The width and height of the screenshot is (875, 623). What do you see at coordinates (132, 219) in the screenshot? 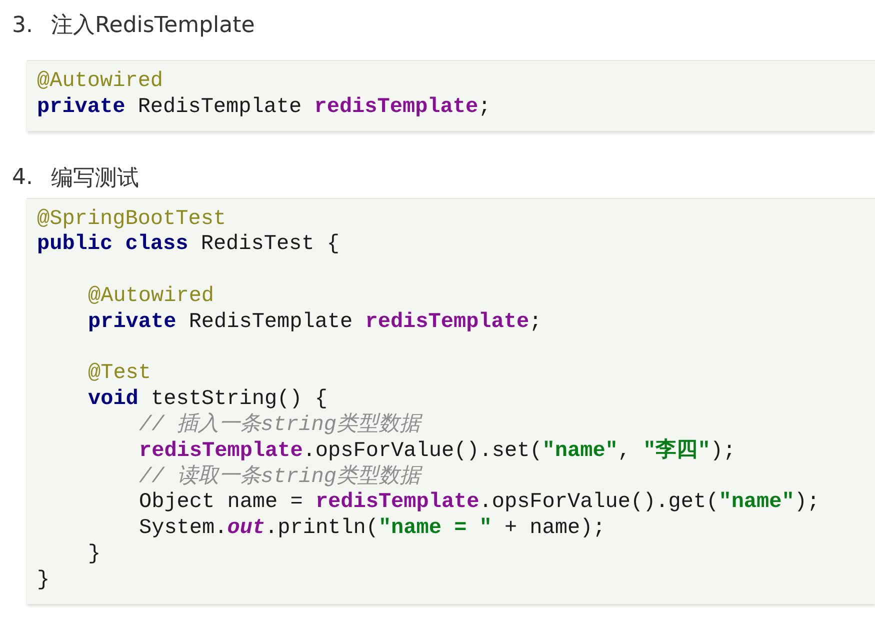
I see `code-line: @SpringBootTest` at bounding box center [132, 219].